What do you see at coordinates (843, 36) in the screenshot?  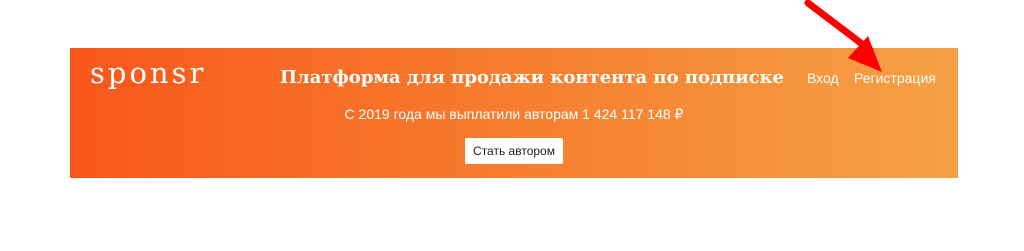 I see `annotation-arrow-icon` at bounding box center [843, 36].